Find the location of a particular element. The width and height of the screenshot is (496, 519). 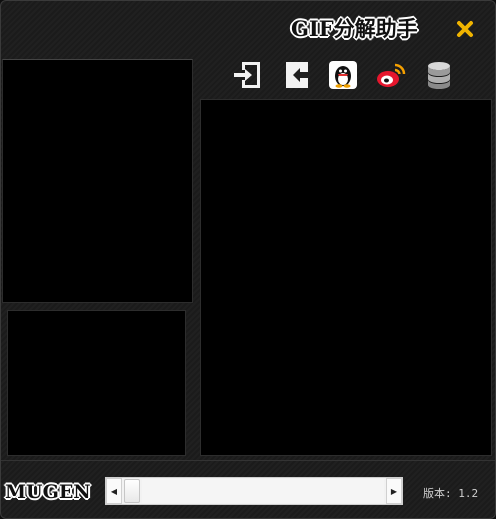

database-button is located at coordinates (439, 75).